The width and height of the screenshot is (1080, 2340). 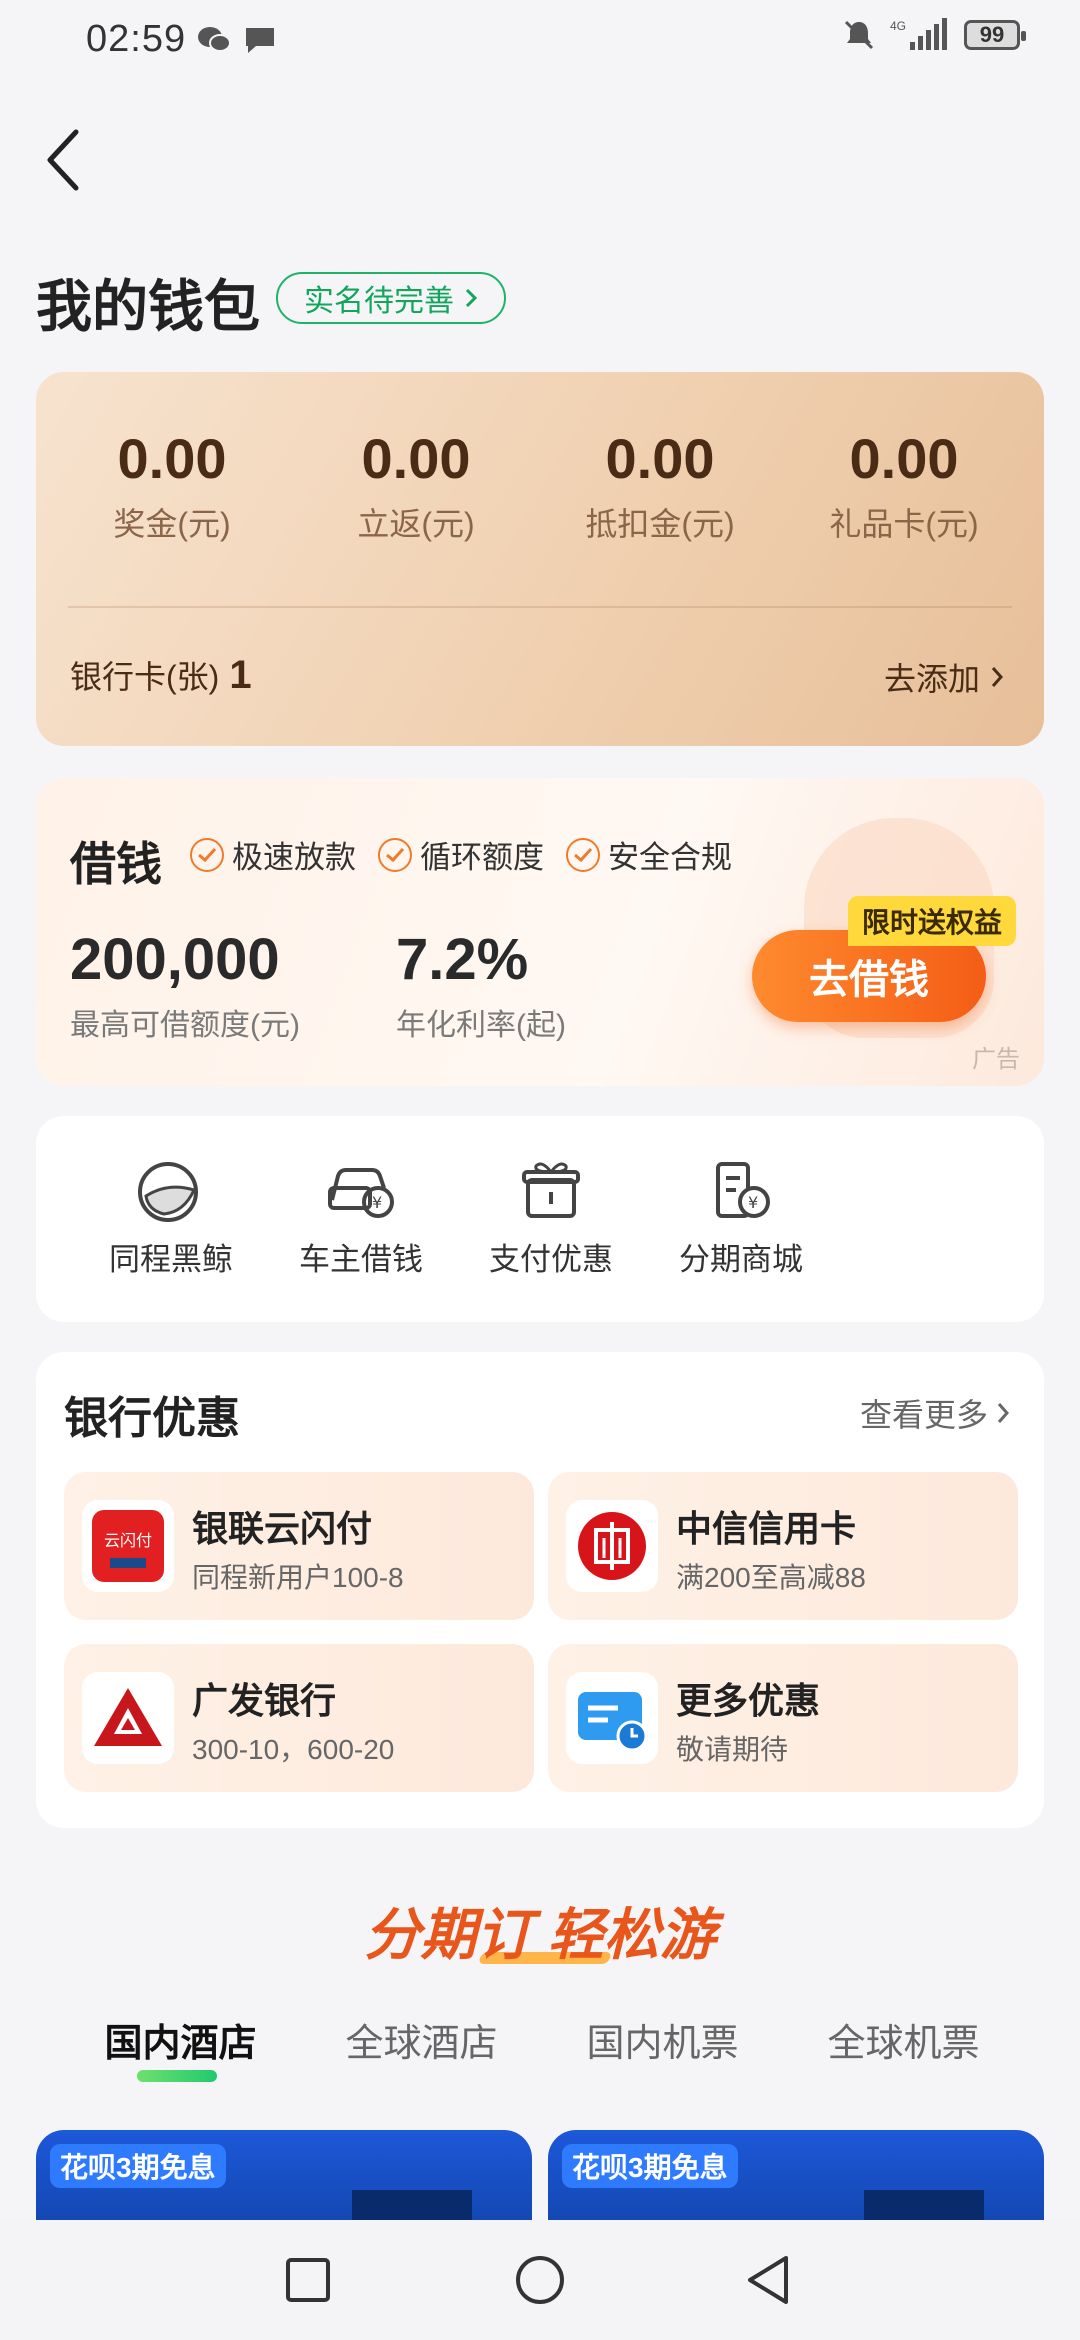 I want to click on system-nav-bar, so click(x=540, y=2280).